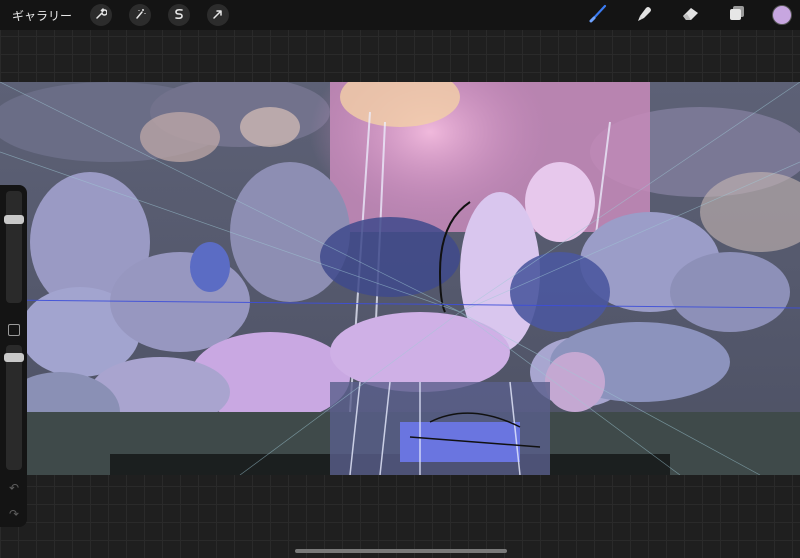  I want to click on brush-size-thumb, so click(14, 219).